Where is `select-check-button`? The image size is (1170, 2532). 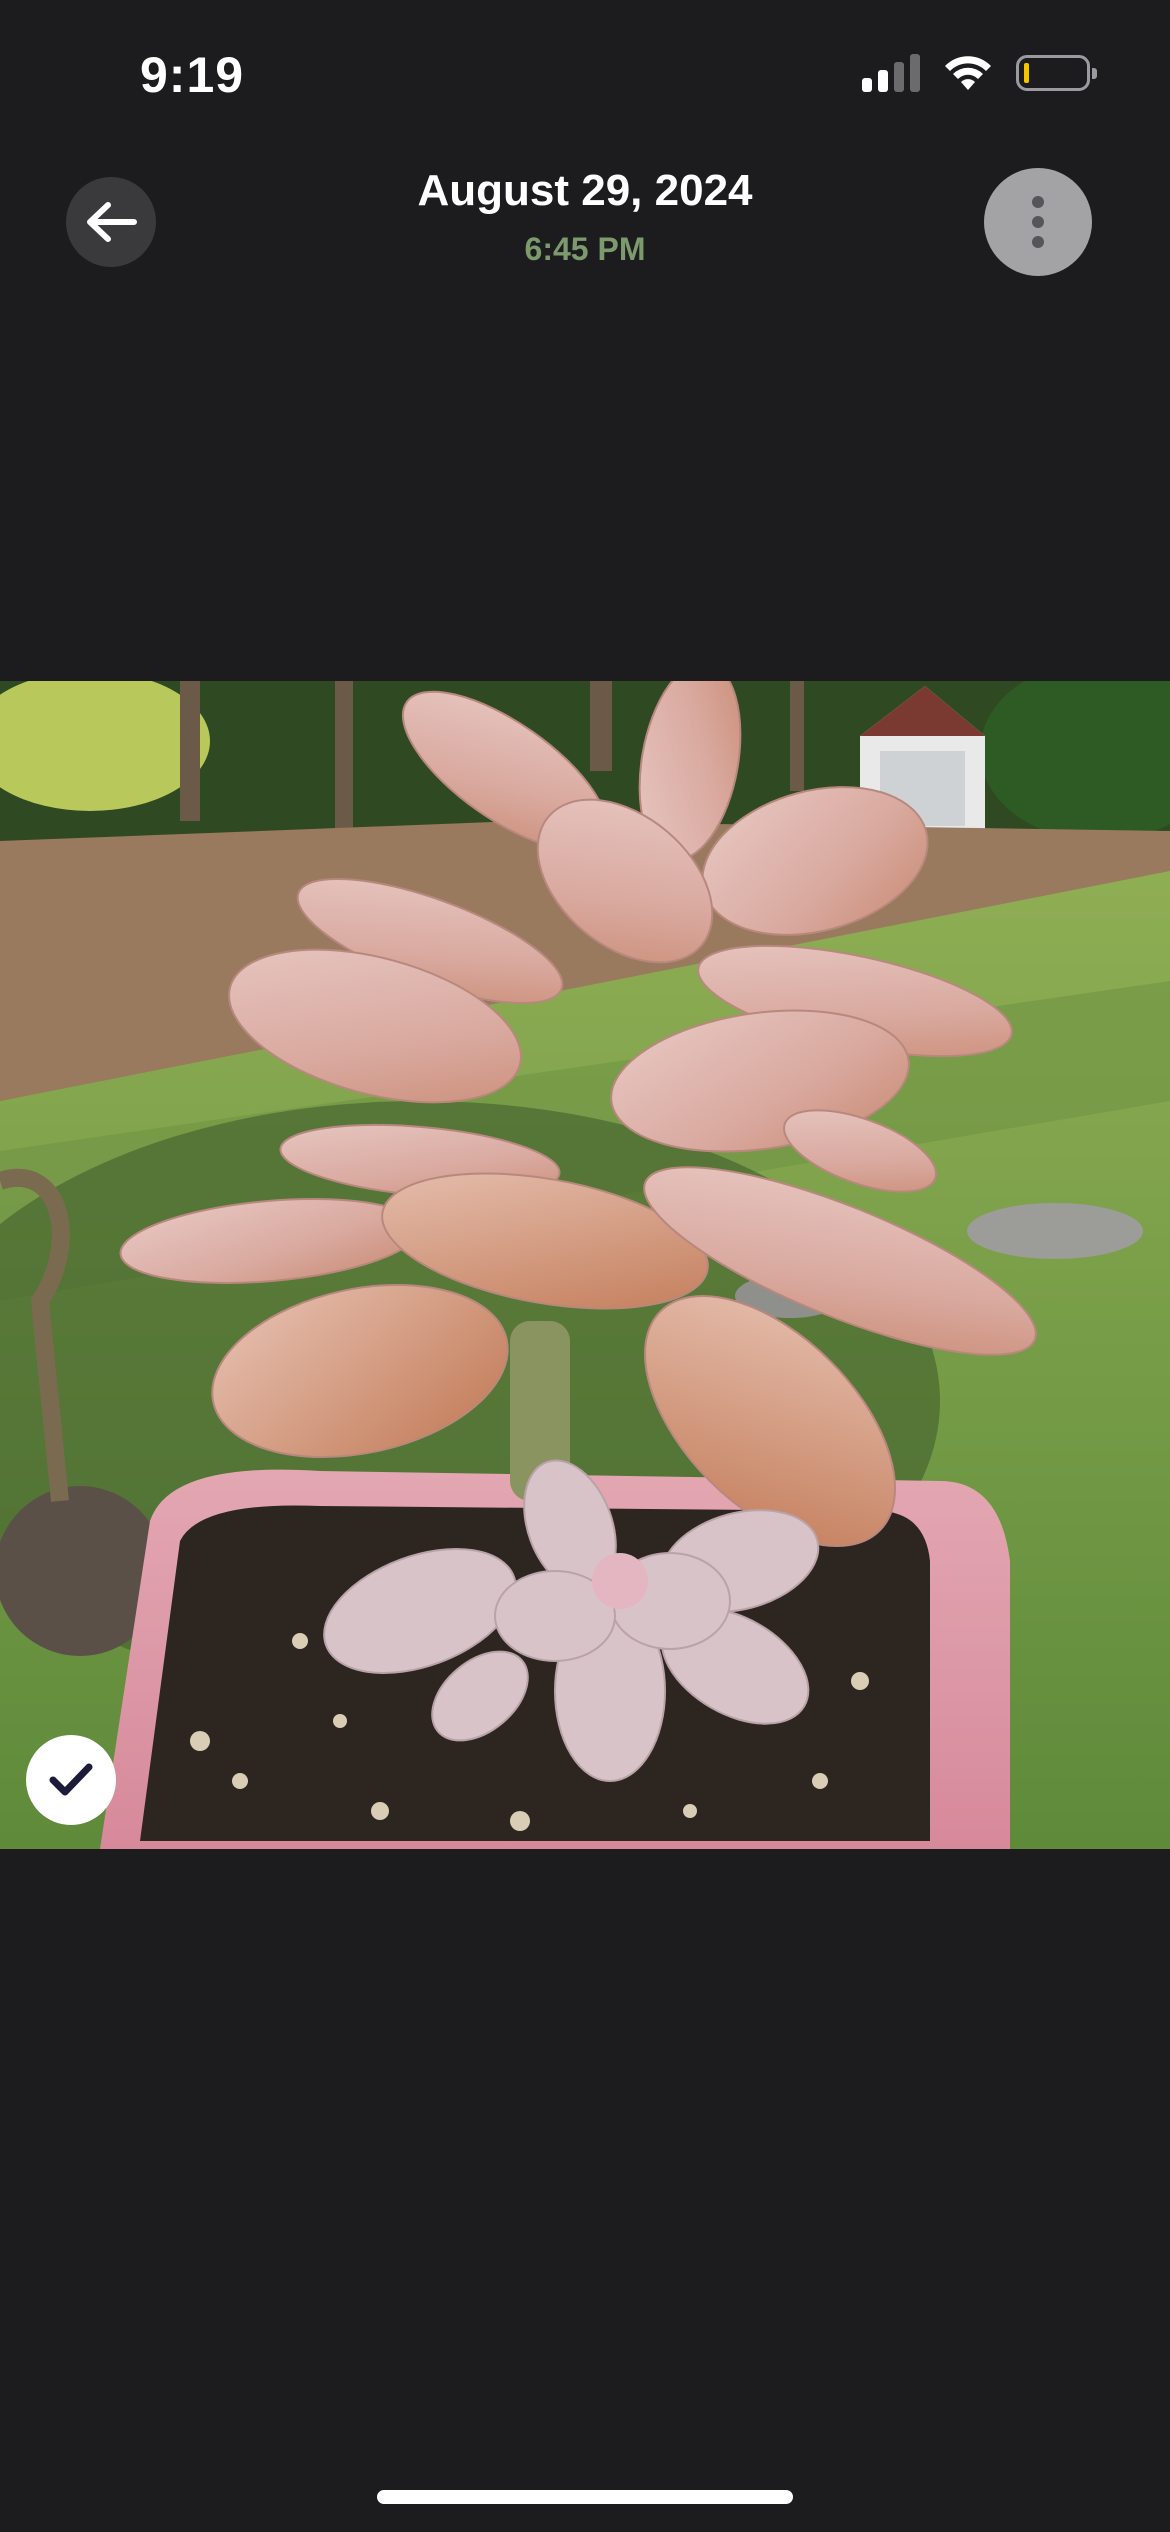 select-check-button is located at coordinates (71, 1780).